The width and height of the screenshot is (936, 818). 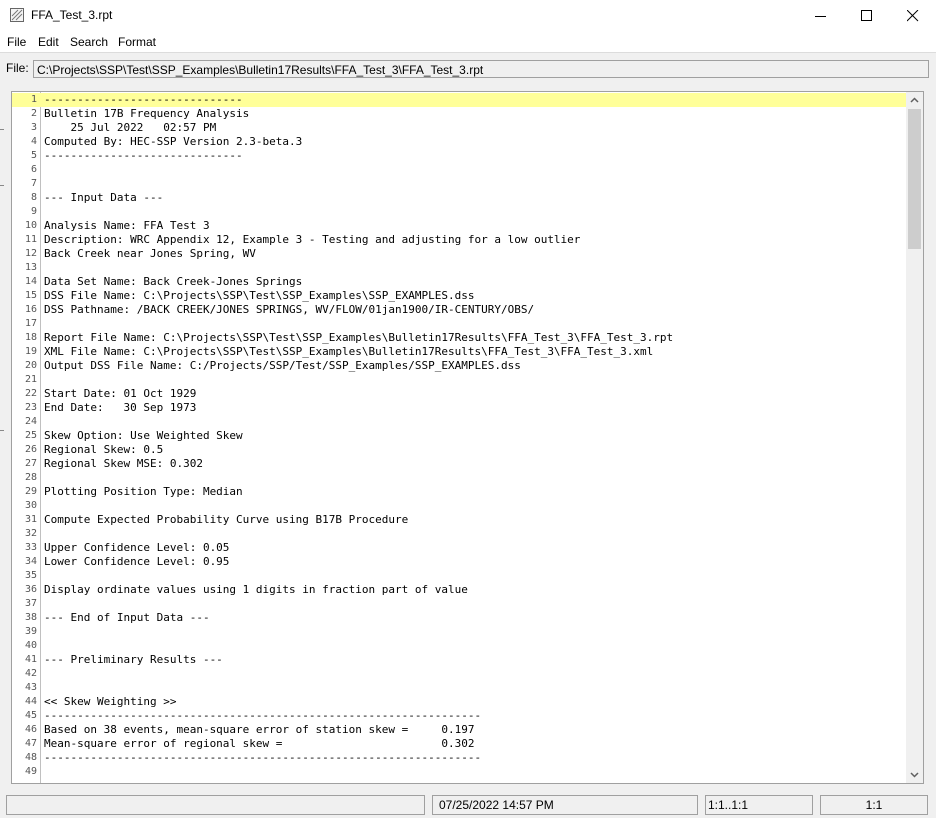 What do you see at coordinates (460, 604) in the screenshot?
I see `text-line: 37` at bounding box center [460, 604].